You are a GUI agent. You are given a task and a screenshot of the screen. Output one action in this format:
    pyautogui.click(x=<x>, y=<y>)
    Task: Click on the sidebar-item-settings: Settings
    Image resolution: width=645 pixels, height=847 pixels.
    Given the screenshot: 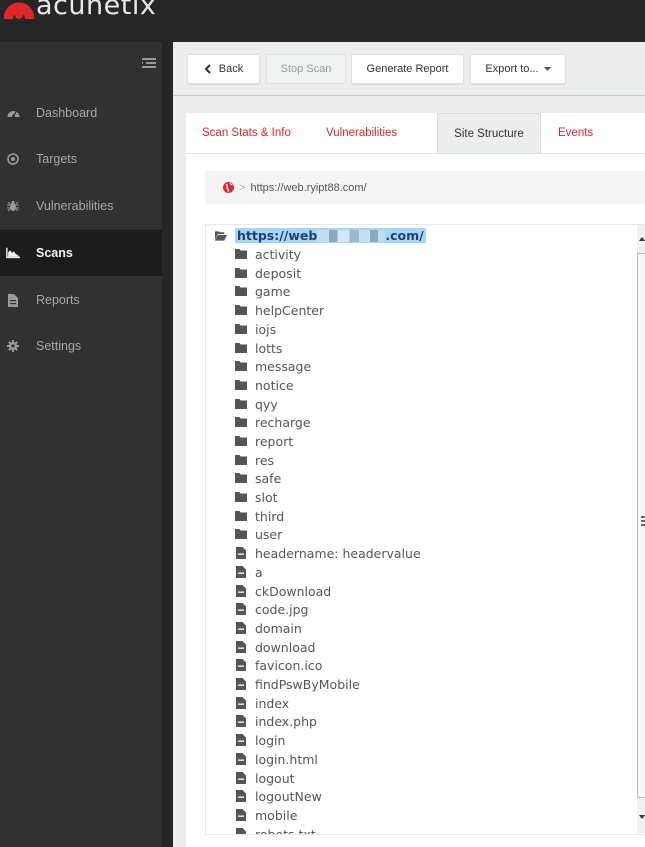 What is the action you would take?
    pyautogui.click(x=81, y=346)
    